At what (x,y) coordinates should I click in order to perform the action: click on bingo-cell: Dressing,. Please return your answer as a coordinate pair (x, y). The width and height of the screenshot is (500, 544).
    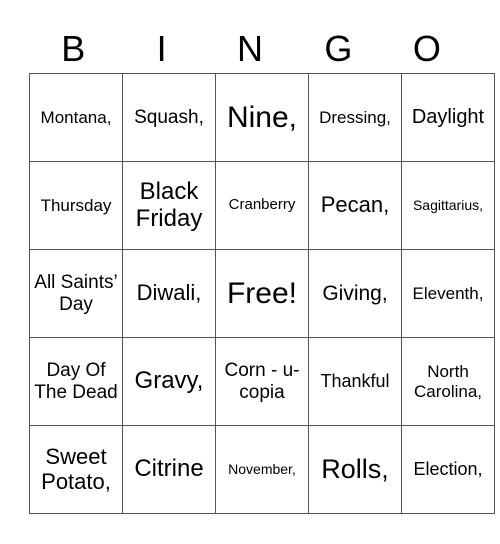
    Looking at the image, I should click on (355, 117).